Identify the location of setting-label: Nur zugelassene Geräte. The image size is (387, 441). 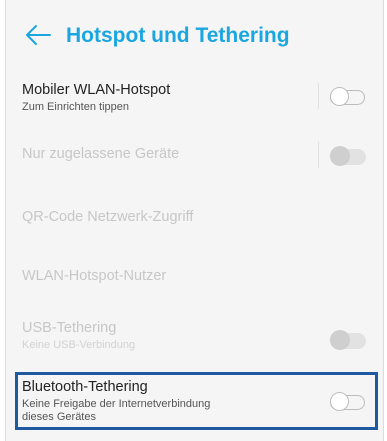
(101, 154).